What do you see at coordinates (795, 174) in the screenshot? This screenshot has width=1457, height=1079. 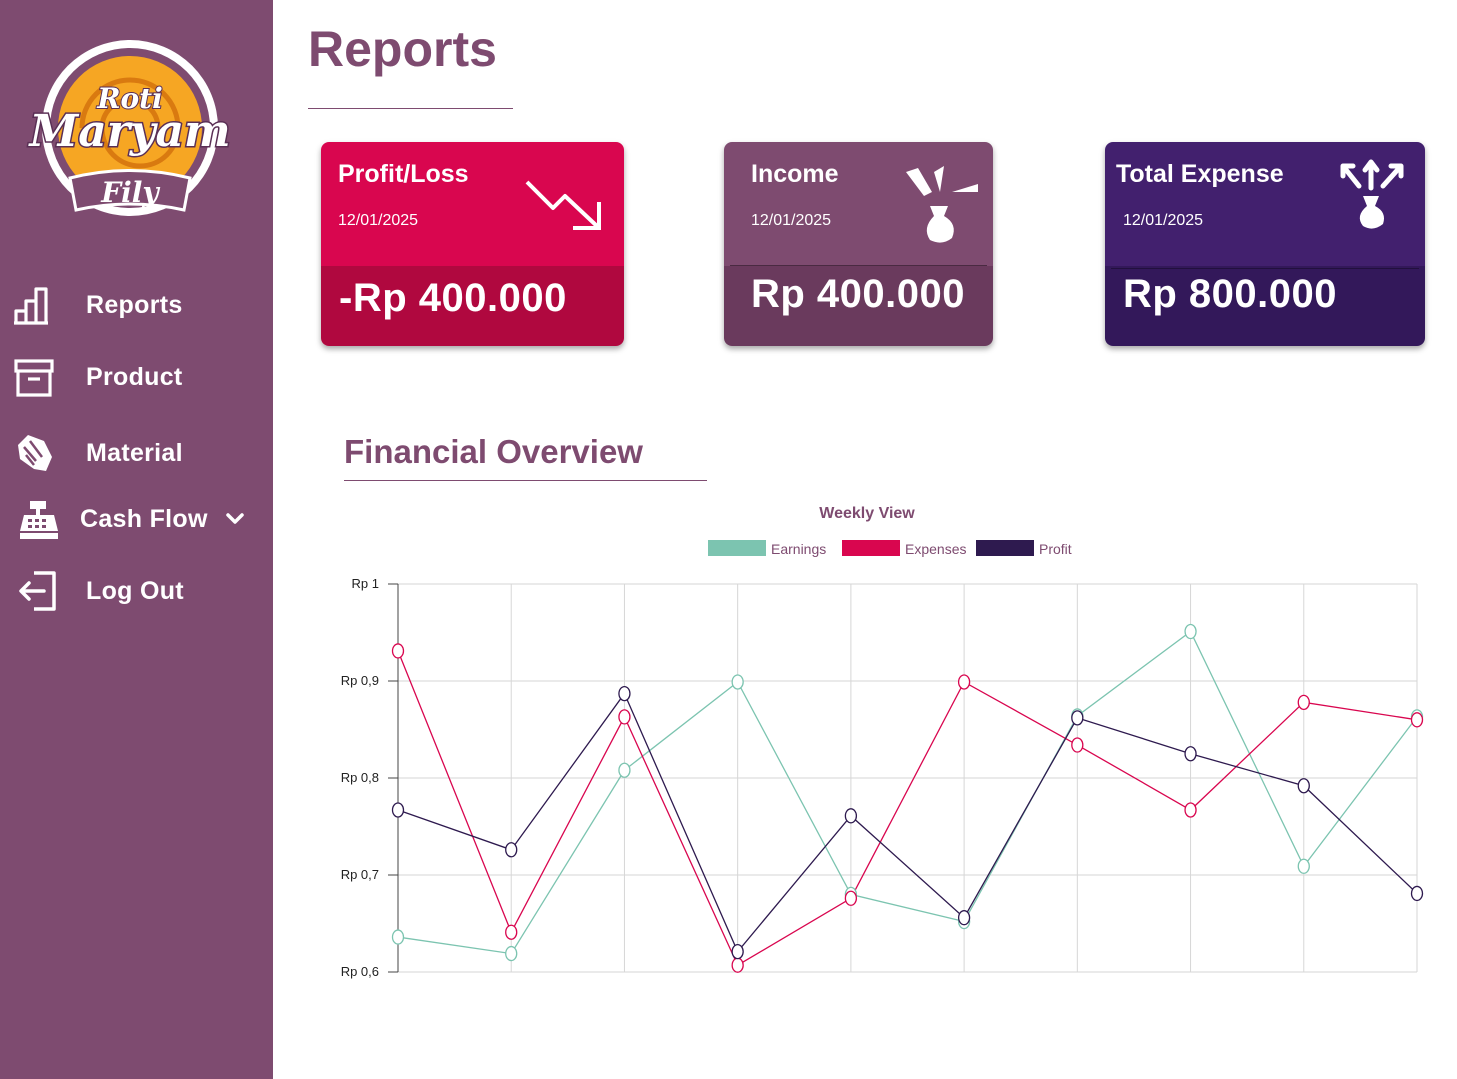 I see `card-title: Income` at bounding box center [795, 174].